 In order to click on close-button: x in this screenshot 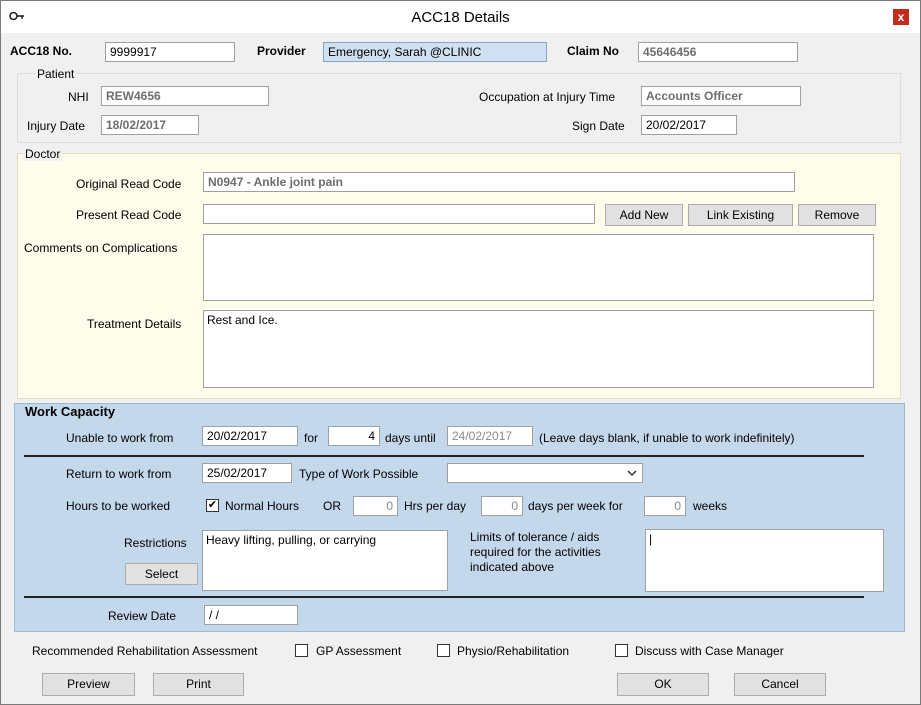, I will do `click(901, 17)`.